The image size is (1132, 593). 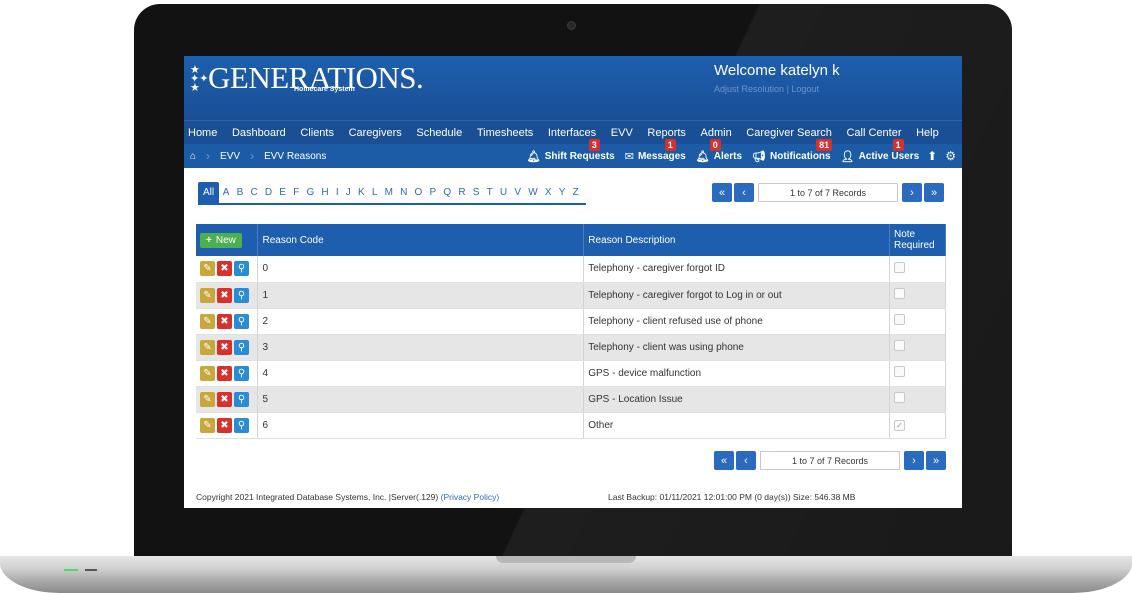 I want to click on nav-interfaces: Interfaces, so click(x=572, y=133).